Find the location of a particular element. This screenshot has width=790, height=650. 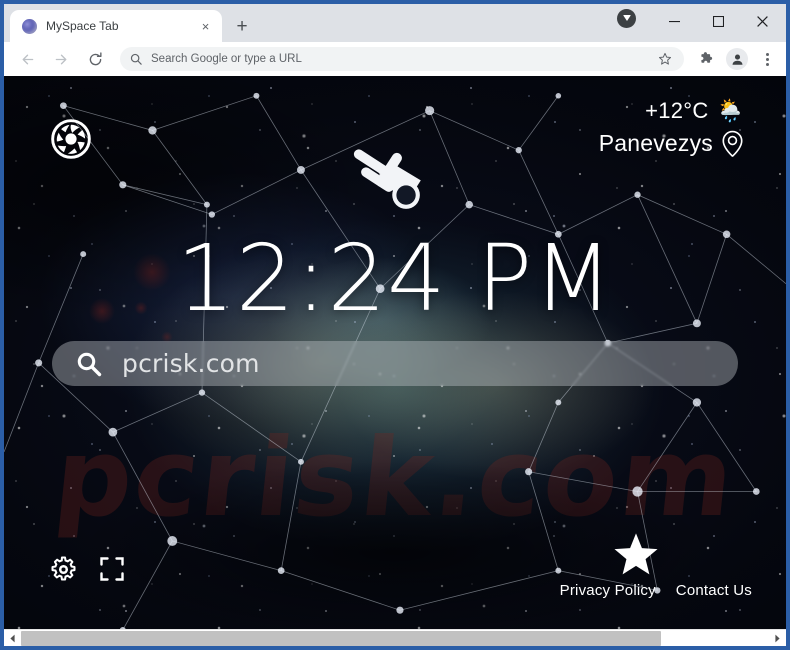

scrollbar-track is located at coordinates (395, 637).